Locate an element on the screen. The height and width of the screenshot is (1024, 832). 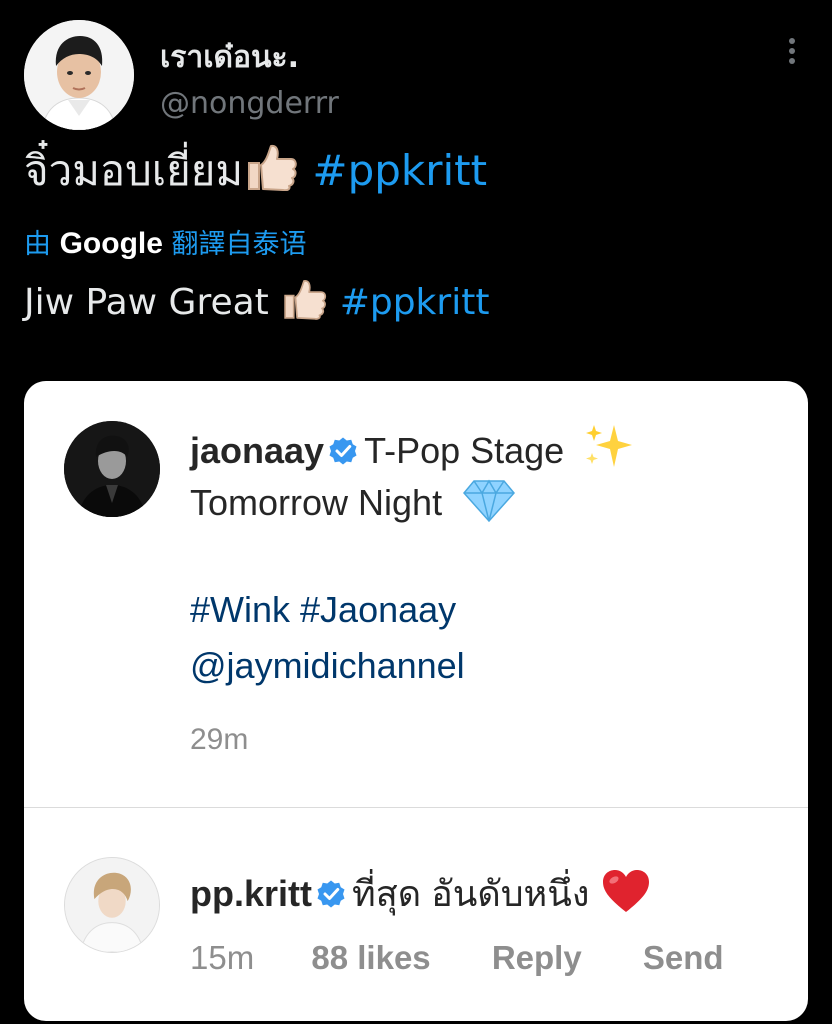
divider is located at coordinates (416, 807).